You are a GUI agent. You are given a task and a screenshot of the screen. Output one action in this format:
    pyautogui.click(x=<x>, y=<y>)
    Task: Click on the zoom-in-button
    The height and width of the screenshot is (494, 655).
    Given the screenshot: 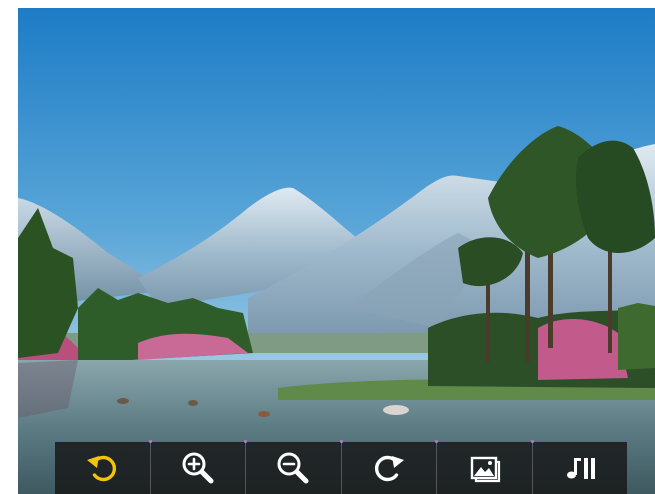 What is the action you would take?
    pyautogui.click(x=197, y=467)
    